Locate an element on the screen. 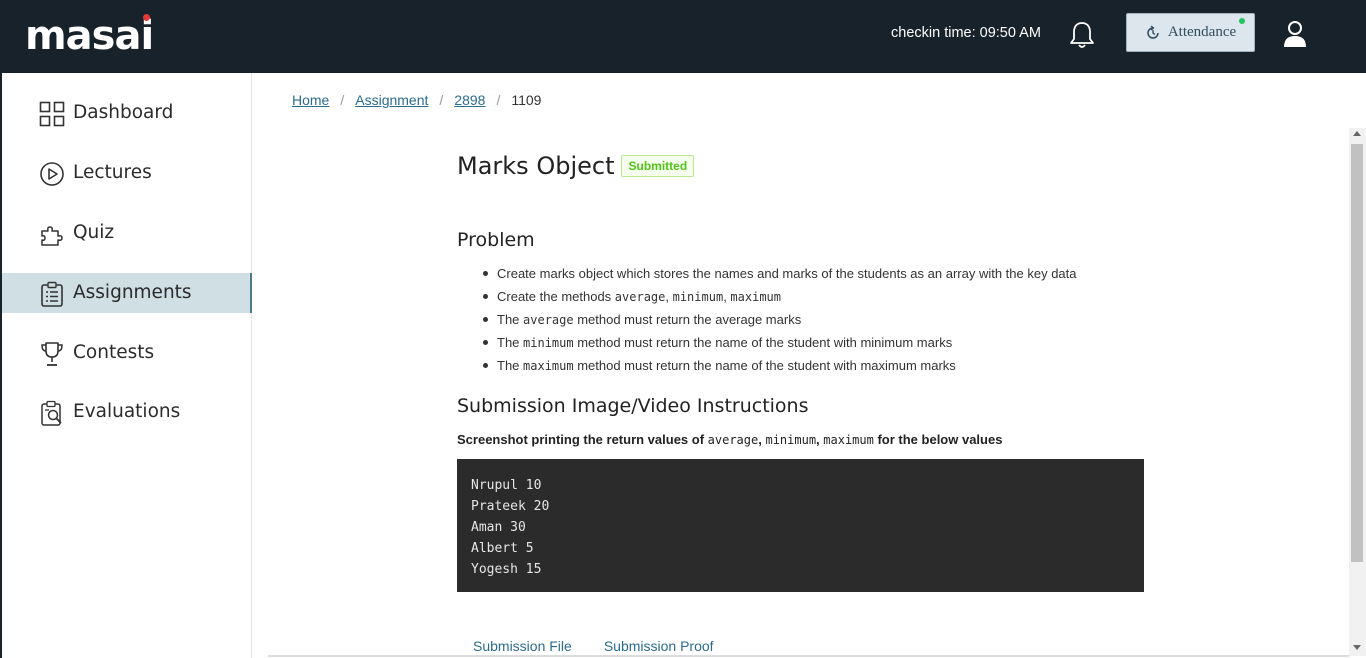 Image resolution: width=1366 pixels, height=658 pixels. attendance-button: Attendance is located at coordinates (1190, 32).